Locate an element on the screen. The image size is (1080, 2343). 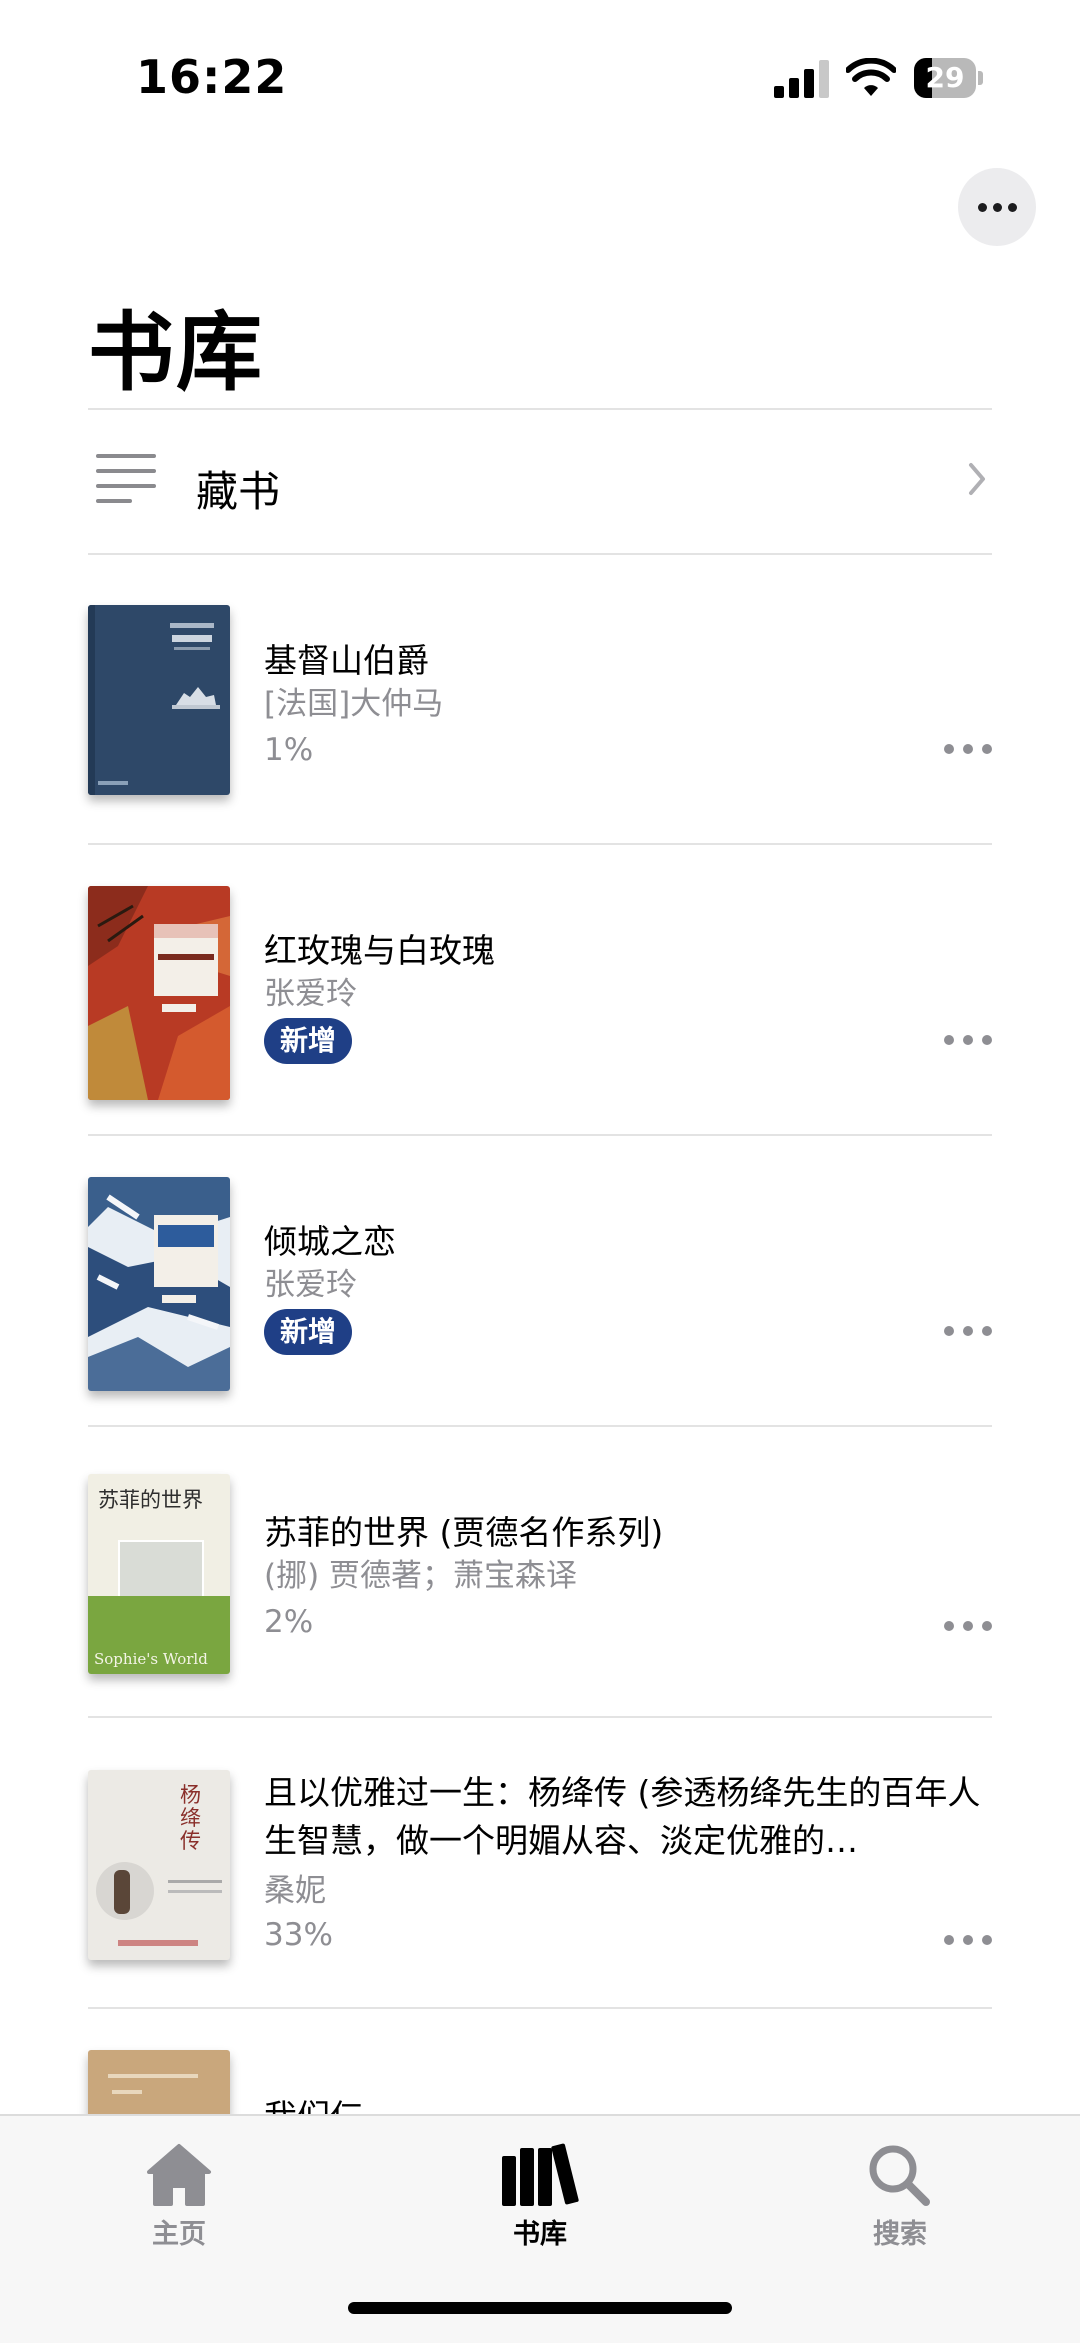
battery-icon: 29 is located at coordinates (949, 78).